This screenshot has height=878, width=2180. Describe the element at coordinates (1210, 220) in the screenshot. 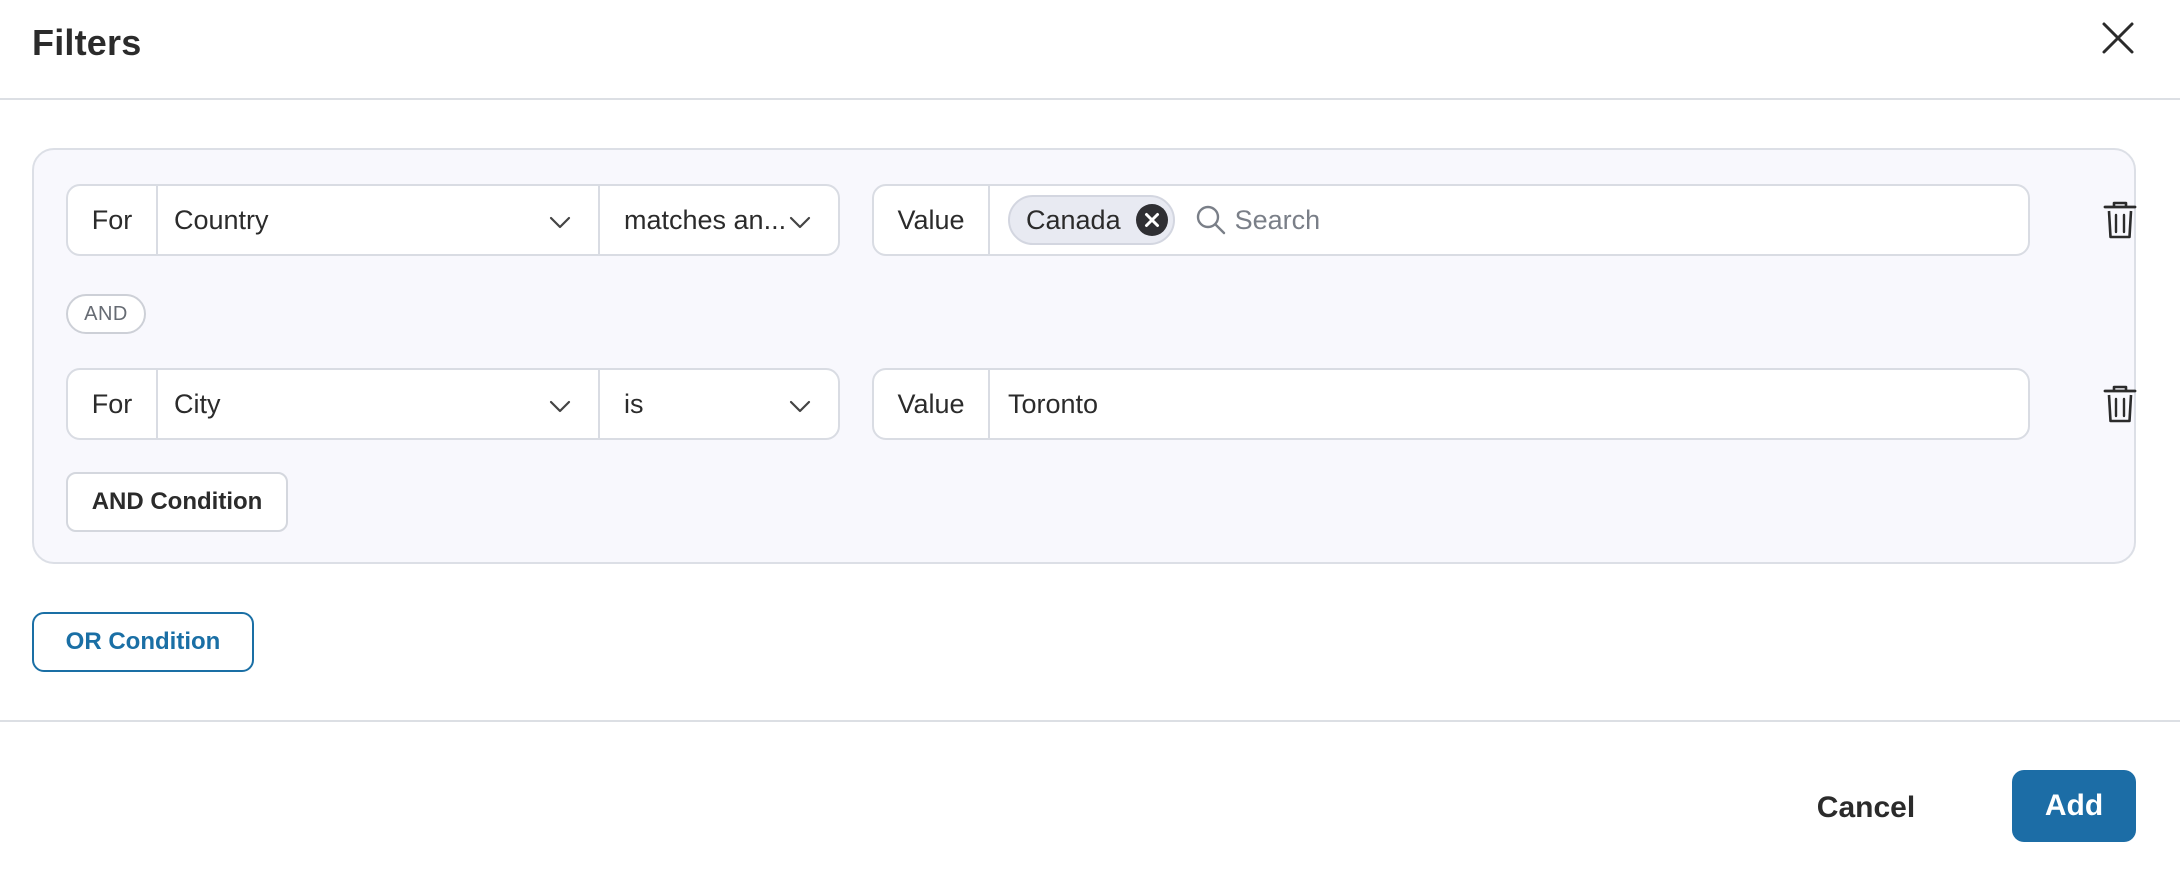

I see `search-icon` at that location.